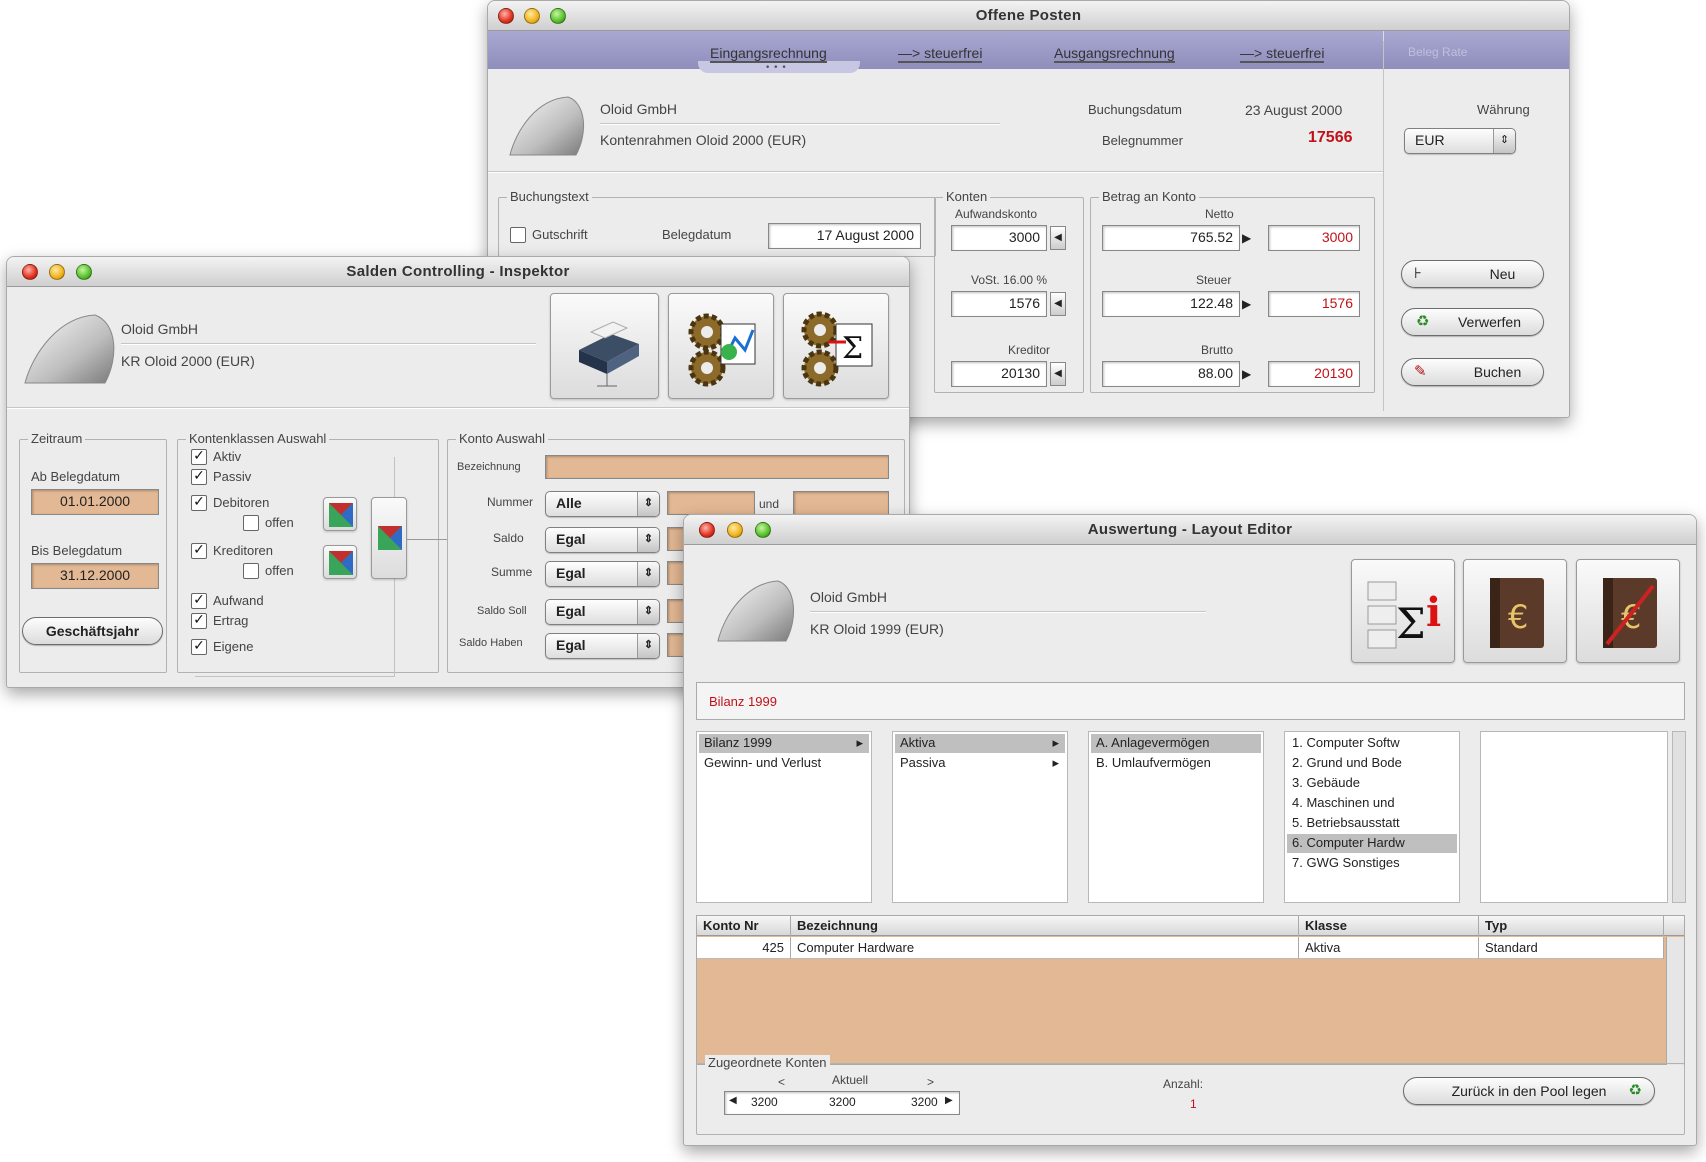 This screenshot has width=1706, height=1162. I want to click on debitoren-select-button, so click(340, 514).